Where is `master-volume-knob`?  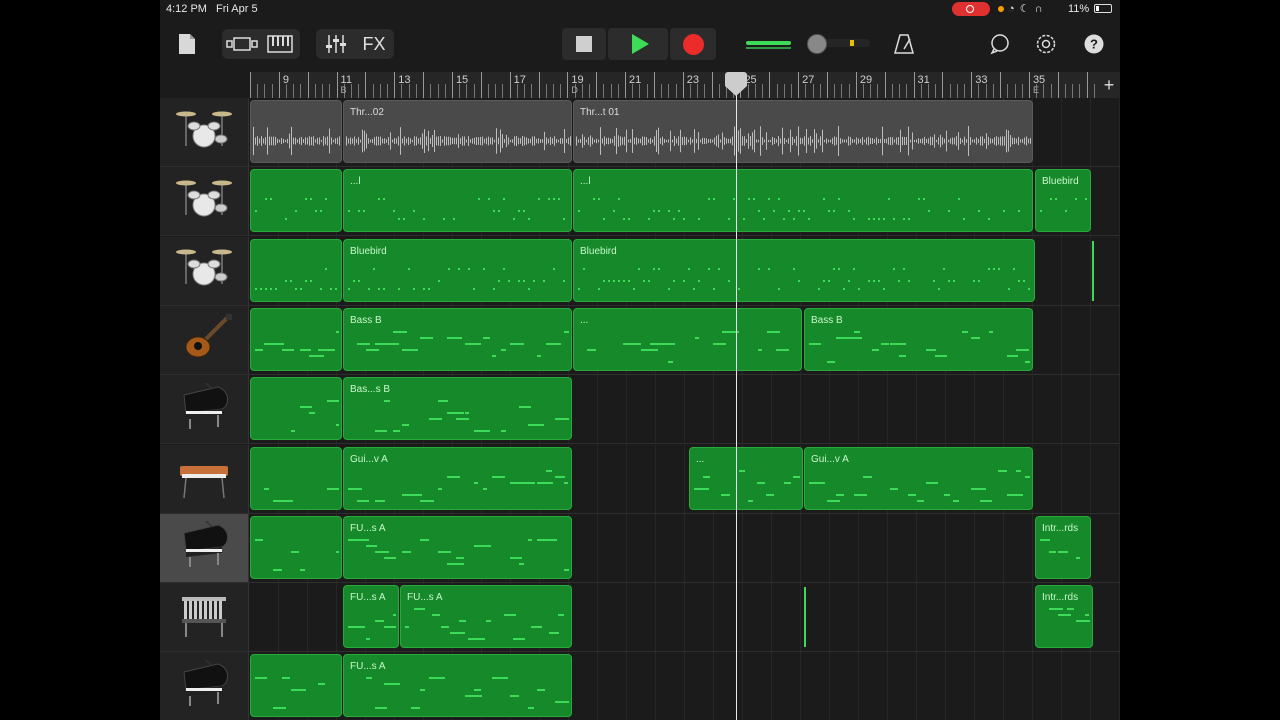
master-volume-knob is located at coordinates (817, 44).